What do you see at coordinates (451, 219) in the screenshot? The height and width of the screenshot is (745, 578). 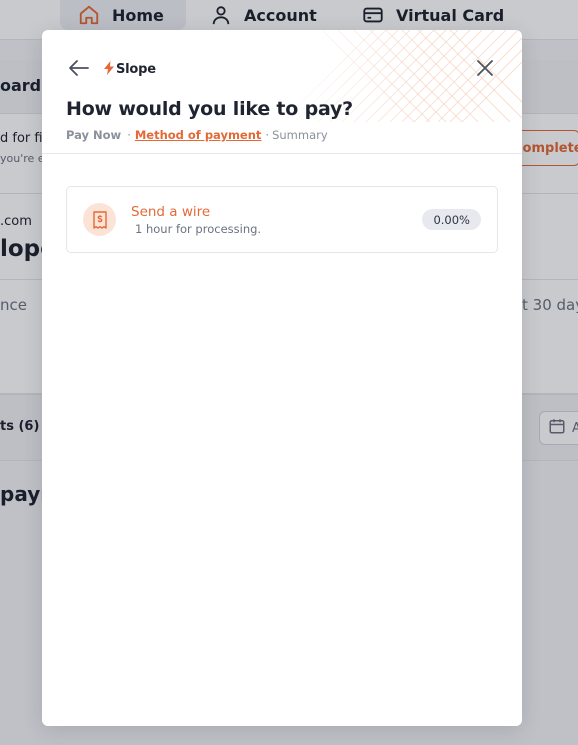 I see `fee-badge: 0.00%` at bounding box center [451, 219].